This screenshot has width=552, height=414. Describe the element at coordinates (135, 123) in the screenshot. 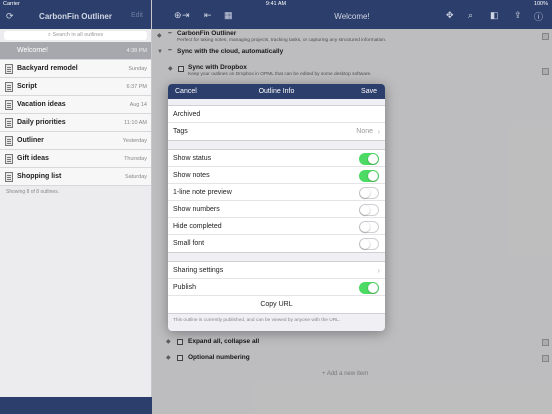

I see `outline-date: 11:10 AM` at that location.